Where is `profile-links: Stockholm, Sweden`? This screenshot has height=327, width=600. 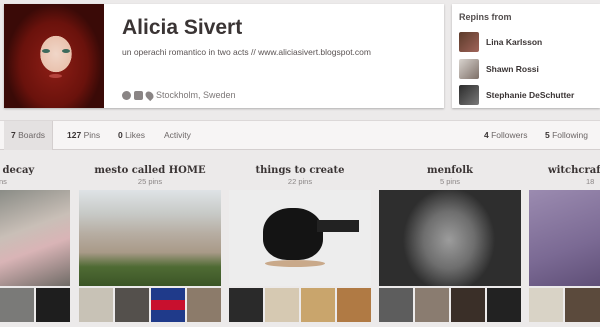
profile-links: Stockholm, Sweden is located at coordinates (179, 95).